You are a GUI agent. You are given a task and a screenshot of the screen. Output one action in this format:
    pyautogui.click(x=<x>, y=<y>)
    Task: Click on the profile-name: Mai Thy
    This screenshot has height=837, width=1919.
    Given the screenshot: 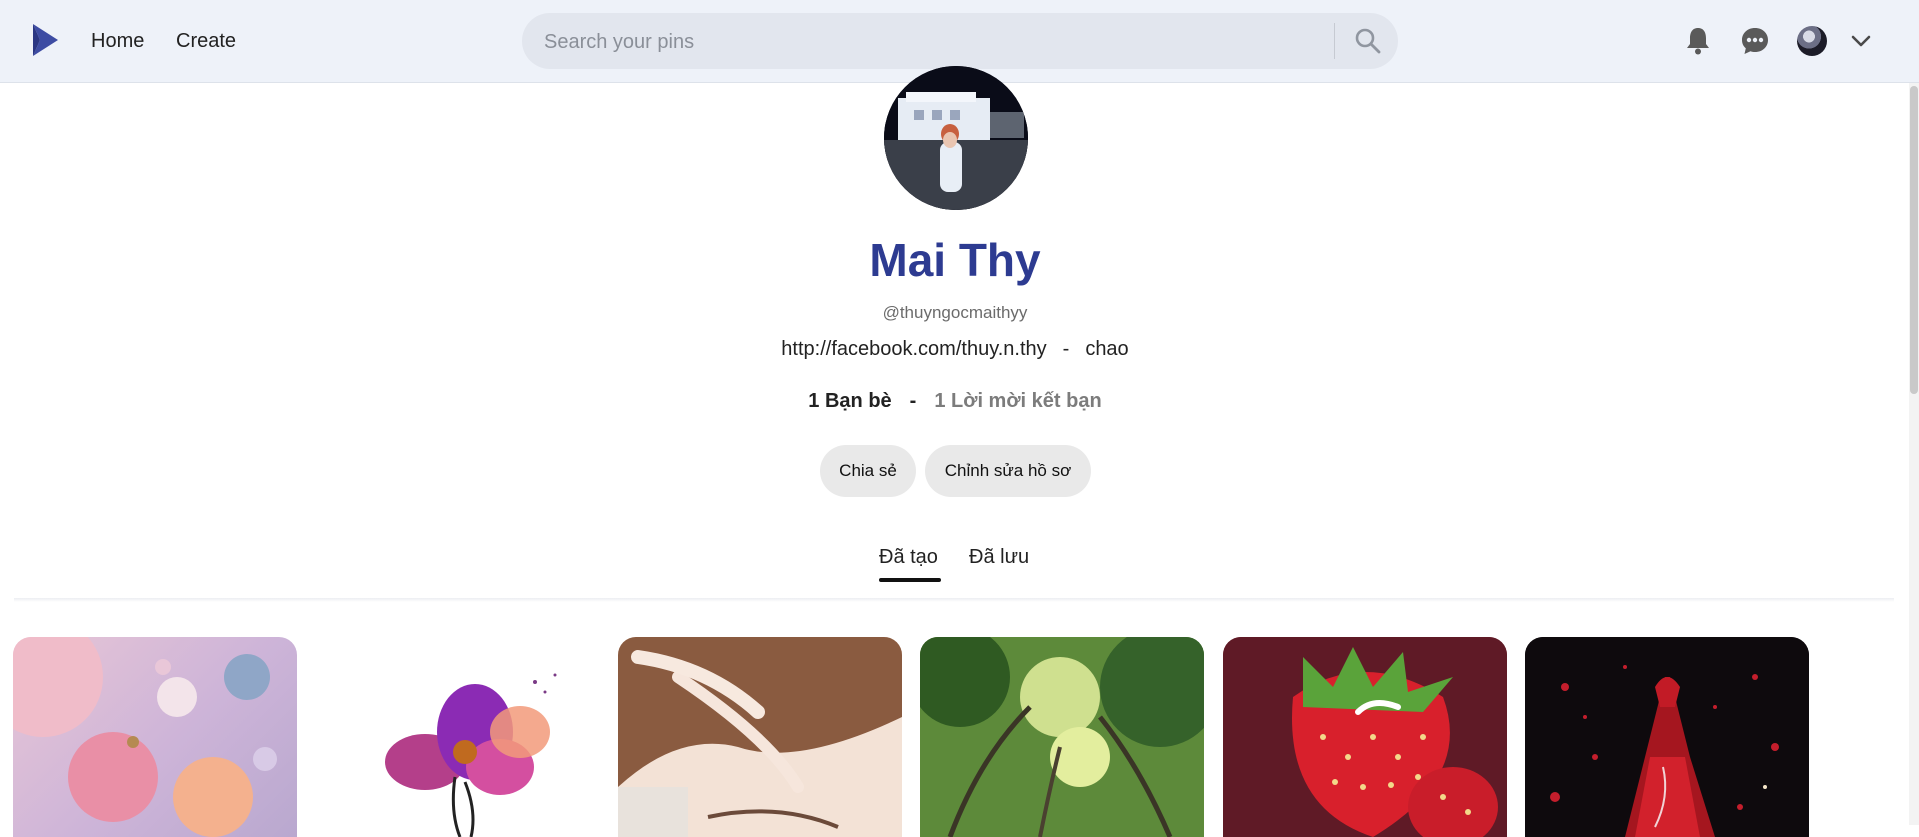 What is the action you would take?
    pyautogui.click(x=955, y=260)
    